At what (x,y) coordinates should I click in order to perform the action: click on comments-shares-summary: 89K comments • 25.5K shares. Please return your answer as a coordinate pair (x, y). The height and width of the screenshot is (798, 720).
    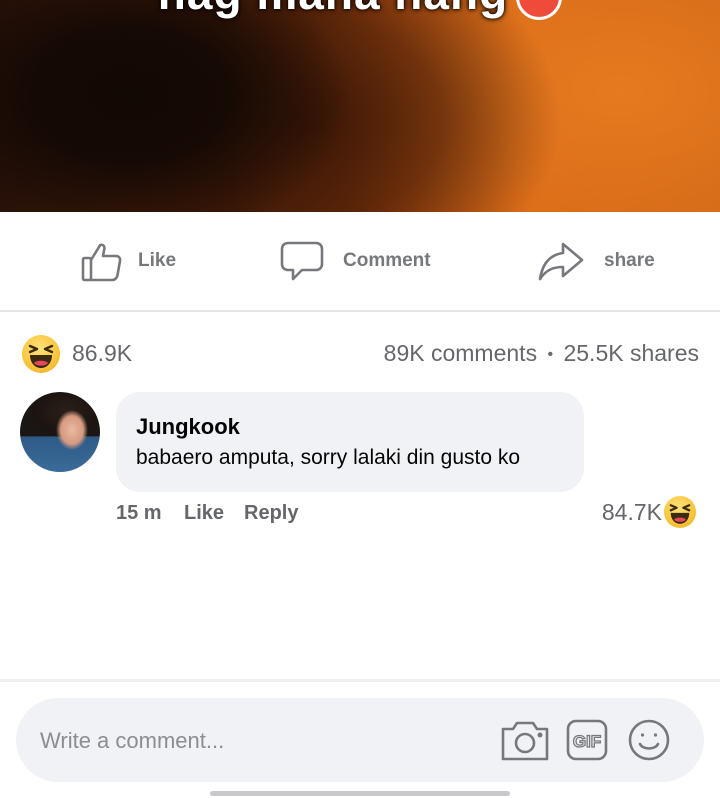
    Looking at the image, I should click on (541, 353).